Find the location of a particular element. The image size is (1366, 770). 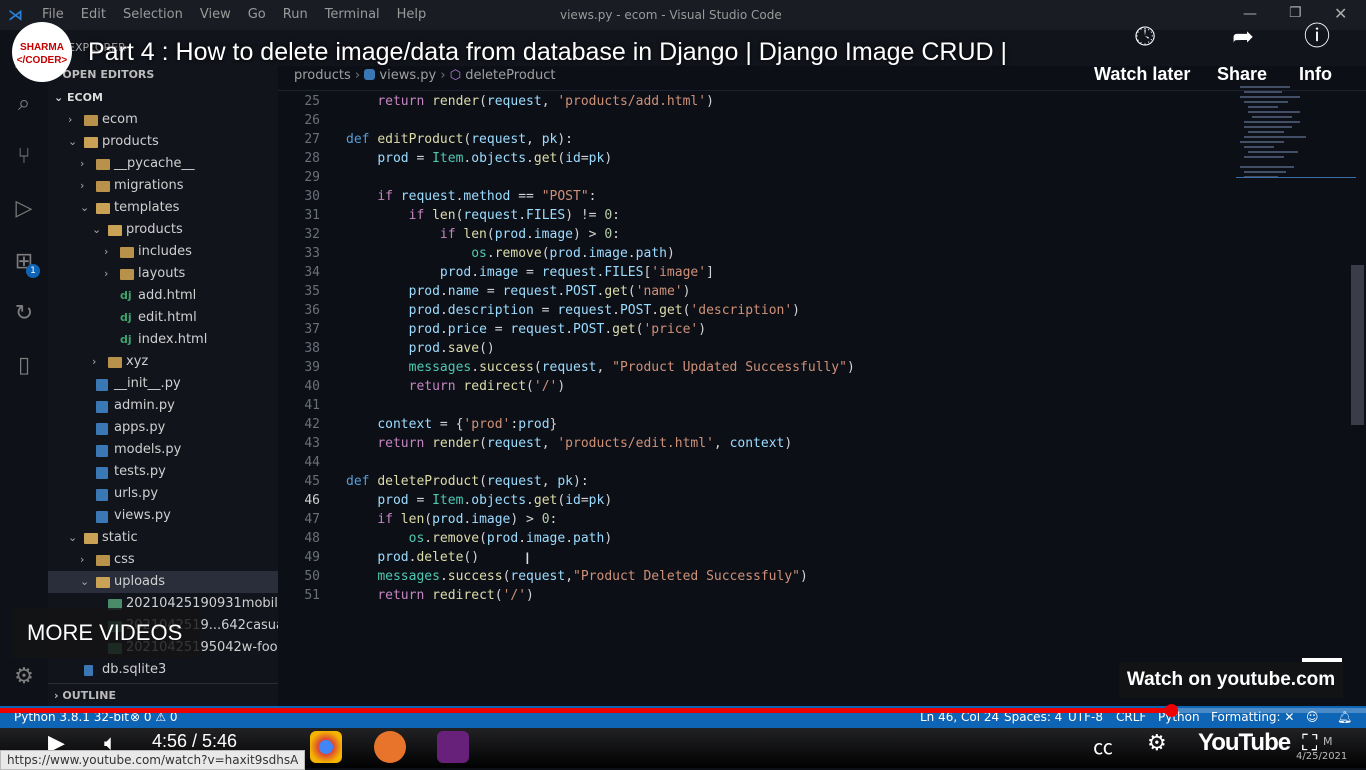

tree-item: ⌄ uploads is located at coordinates (163, 582).